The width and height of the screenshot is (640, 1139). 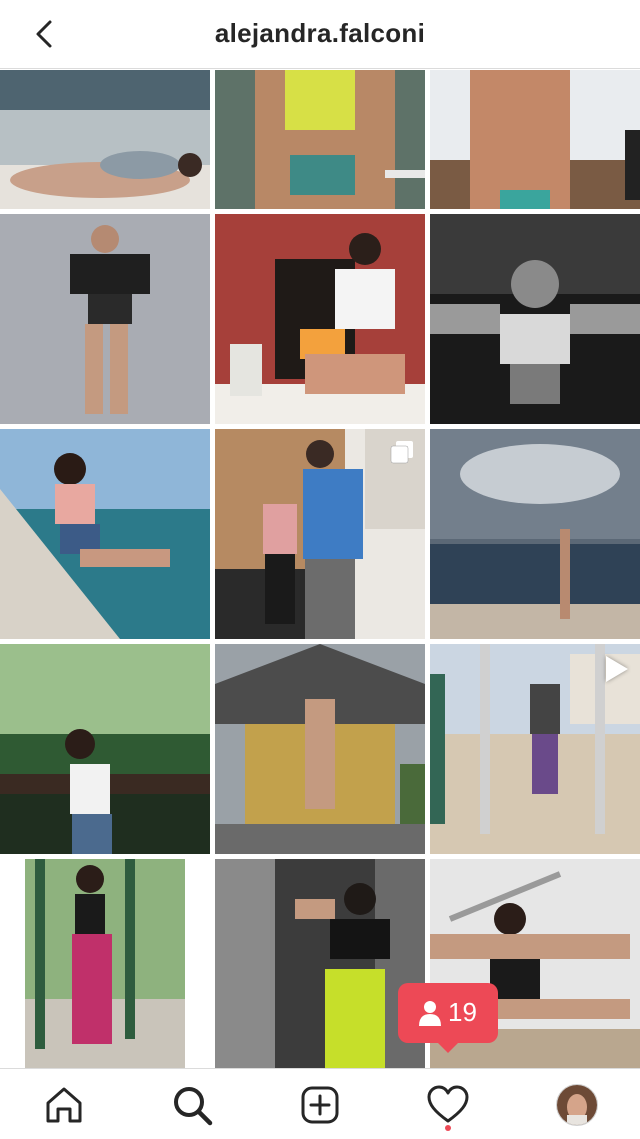 I want to click on bottom-tab-bar, so click(x=320, y=1103).